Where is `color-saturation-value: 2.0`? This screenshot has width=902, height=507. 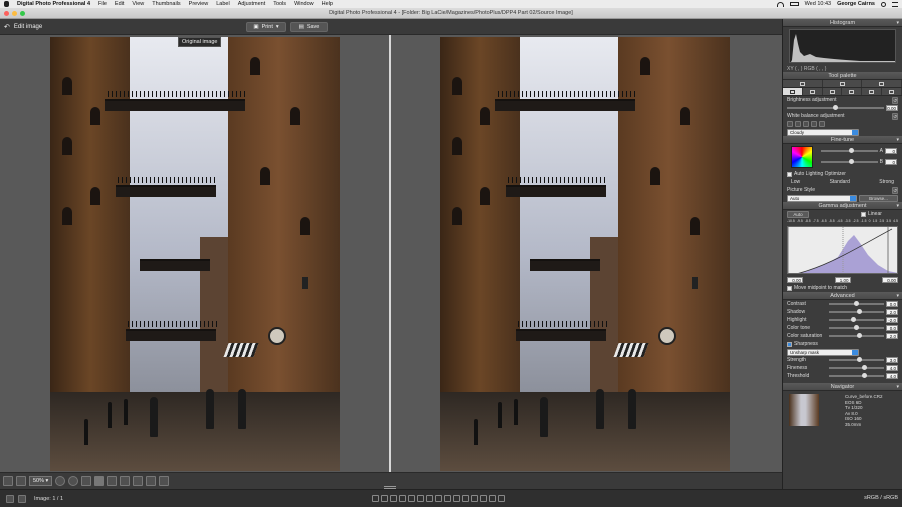
color-saturation-value: 2.0 is located at coordinates (892, 336).